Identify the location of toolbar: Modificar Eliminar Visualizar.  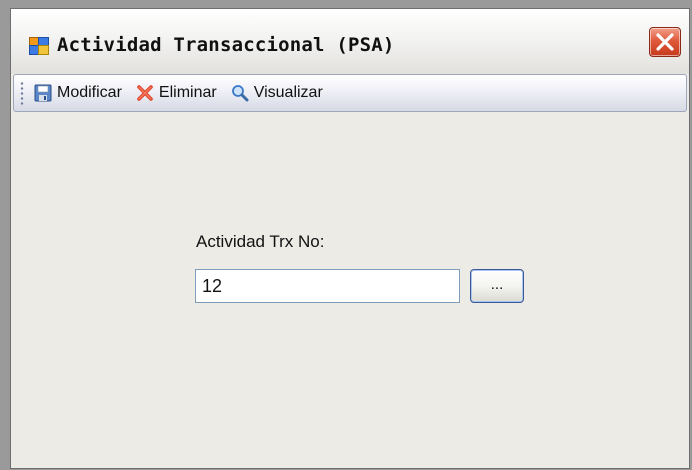
(350, 93).